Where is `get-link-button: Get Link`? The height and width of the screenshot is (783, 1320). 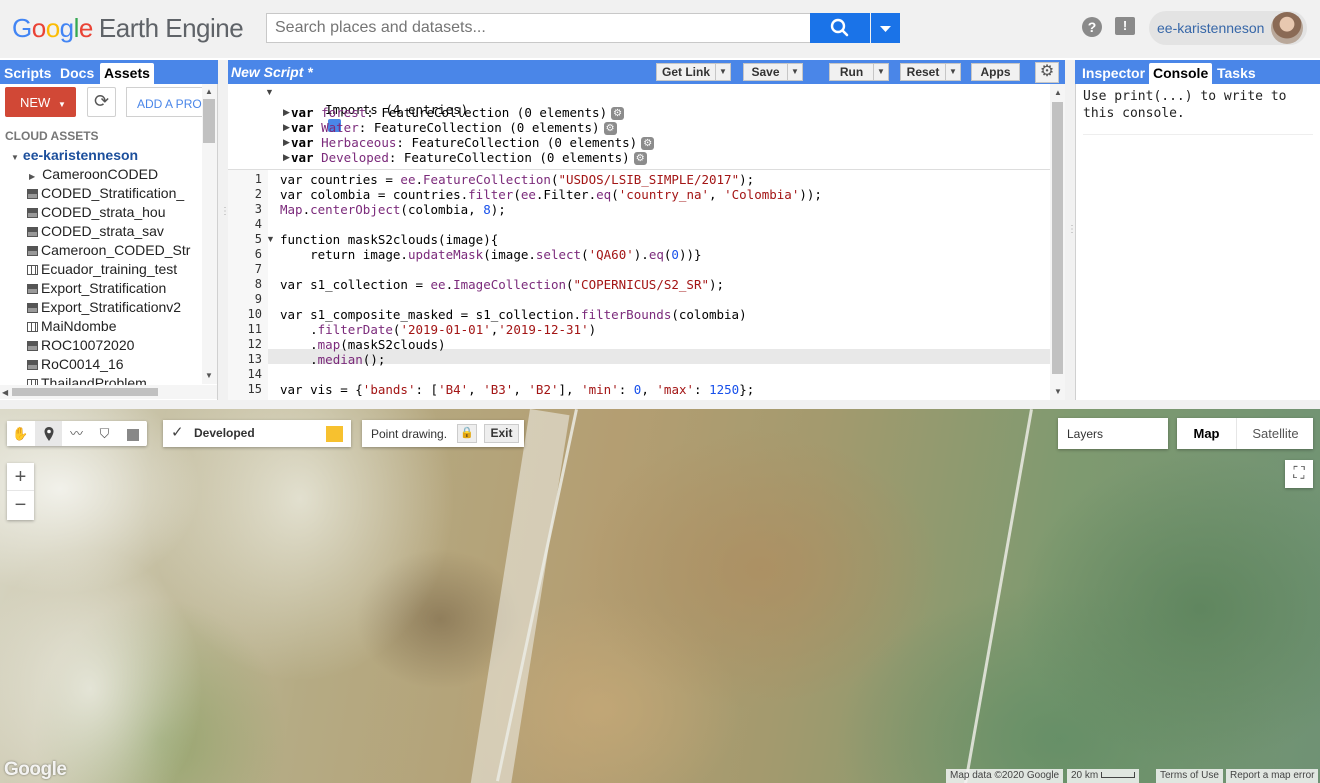 get-link-button: Get Link is located at coordinates (686, 72).